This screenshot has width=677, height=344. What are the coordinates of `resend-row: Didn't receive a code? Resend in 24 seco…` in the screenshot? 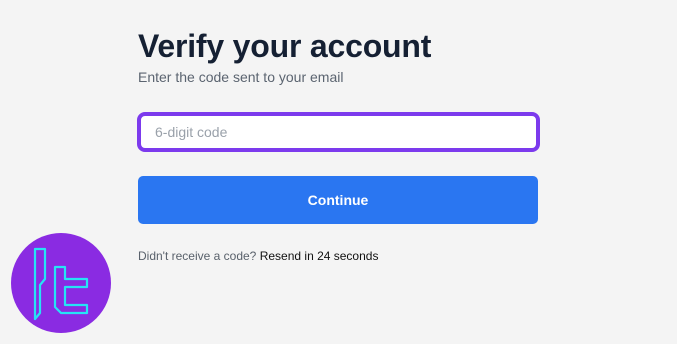 It's located at (258, 256).